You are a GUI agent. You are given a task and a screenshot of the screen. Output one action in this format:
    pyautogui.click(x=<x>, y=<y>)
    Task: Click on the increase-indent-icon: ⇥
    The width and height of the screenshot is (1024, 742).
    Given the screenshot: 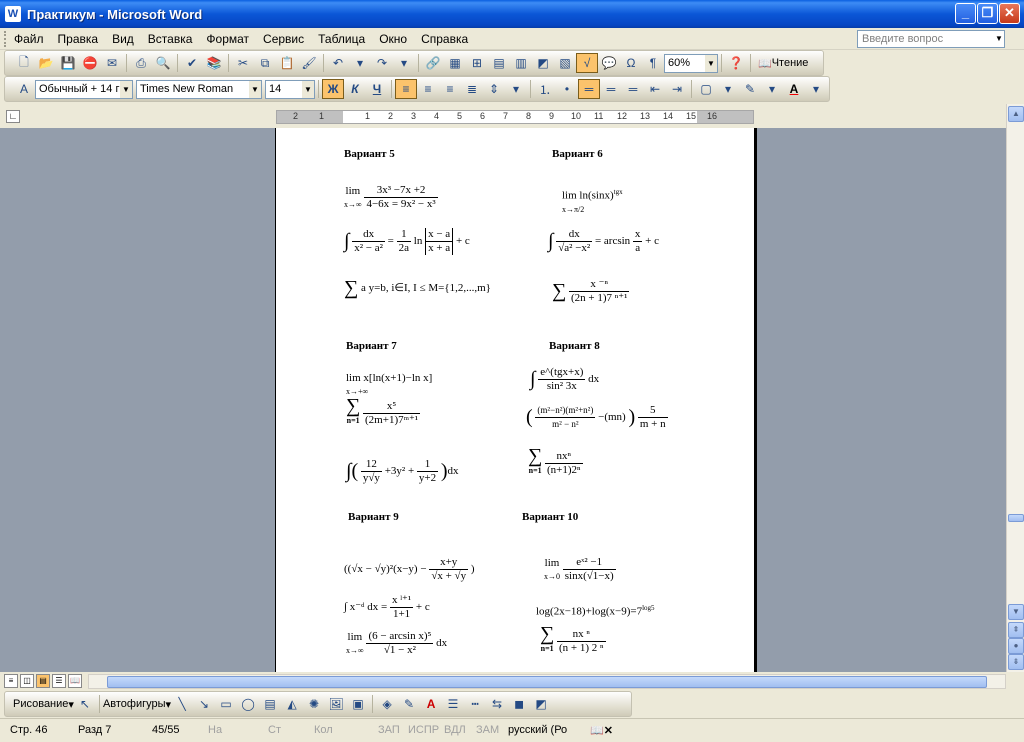 What is the action you would take?
    pyautogui.click(x=677, y=89)
    